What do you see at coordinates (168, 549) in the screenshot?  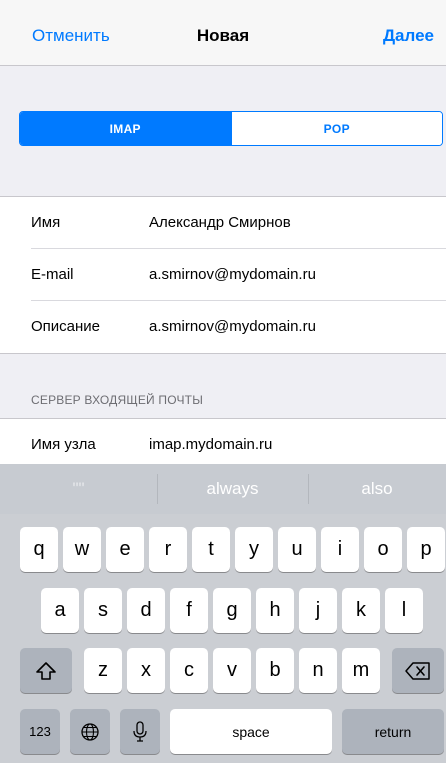 I see `key-r: r` at bounding box center [168, 549].